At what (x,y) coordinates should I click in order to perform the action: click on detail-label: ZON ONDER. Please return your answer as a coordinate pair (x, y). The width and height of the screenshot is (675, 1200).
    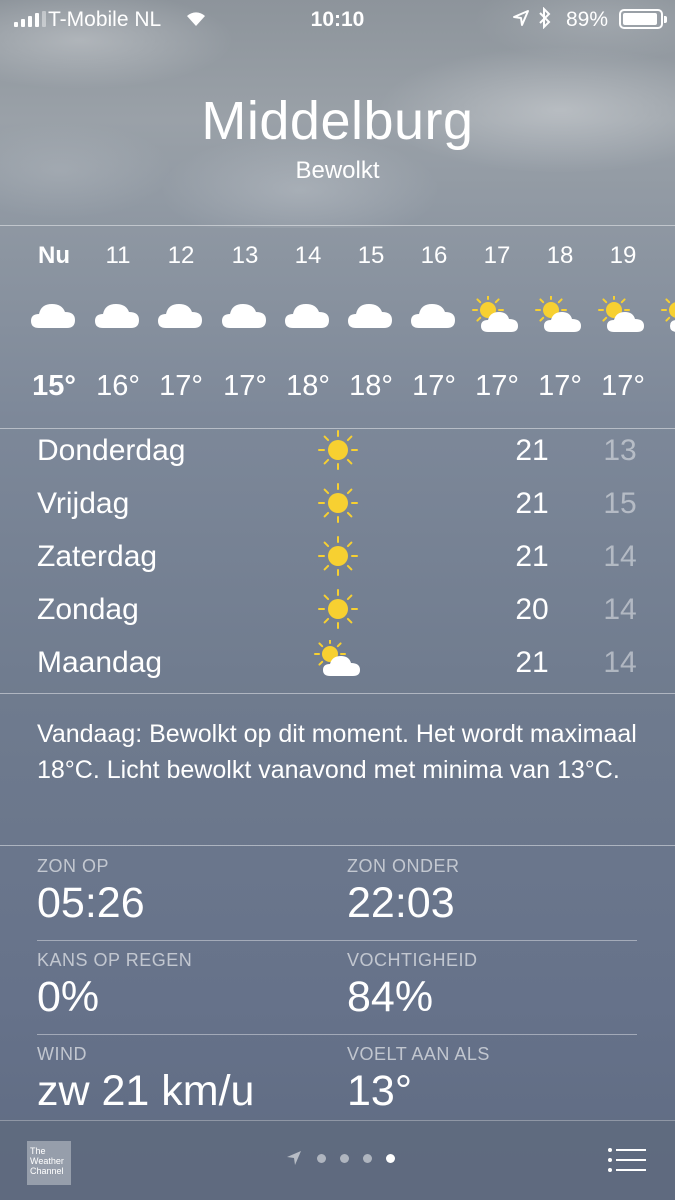
    Looking at the image, I should click on (403, 866).